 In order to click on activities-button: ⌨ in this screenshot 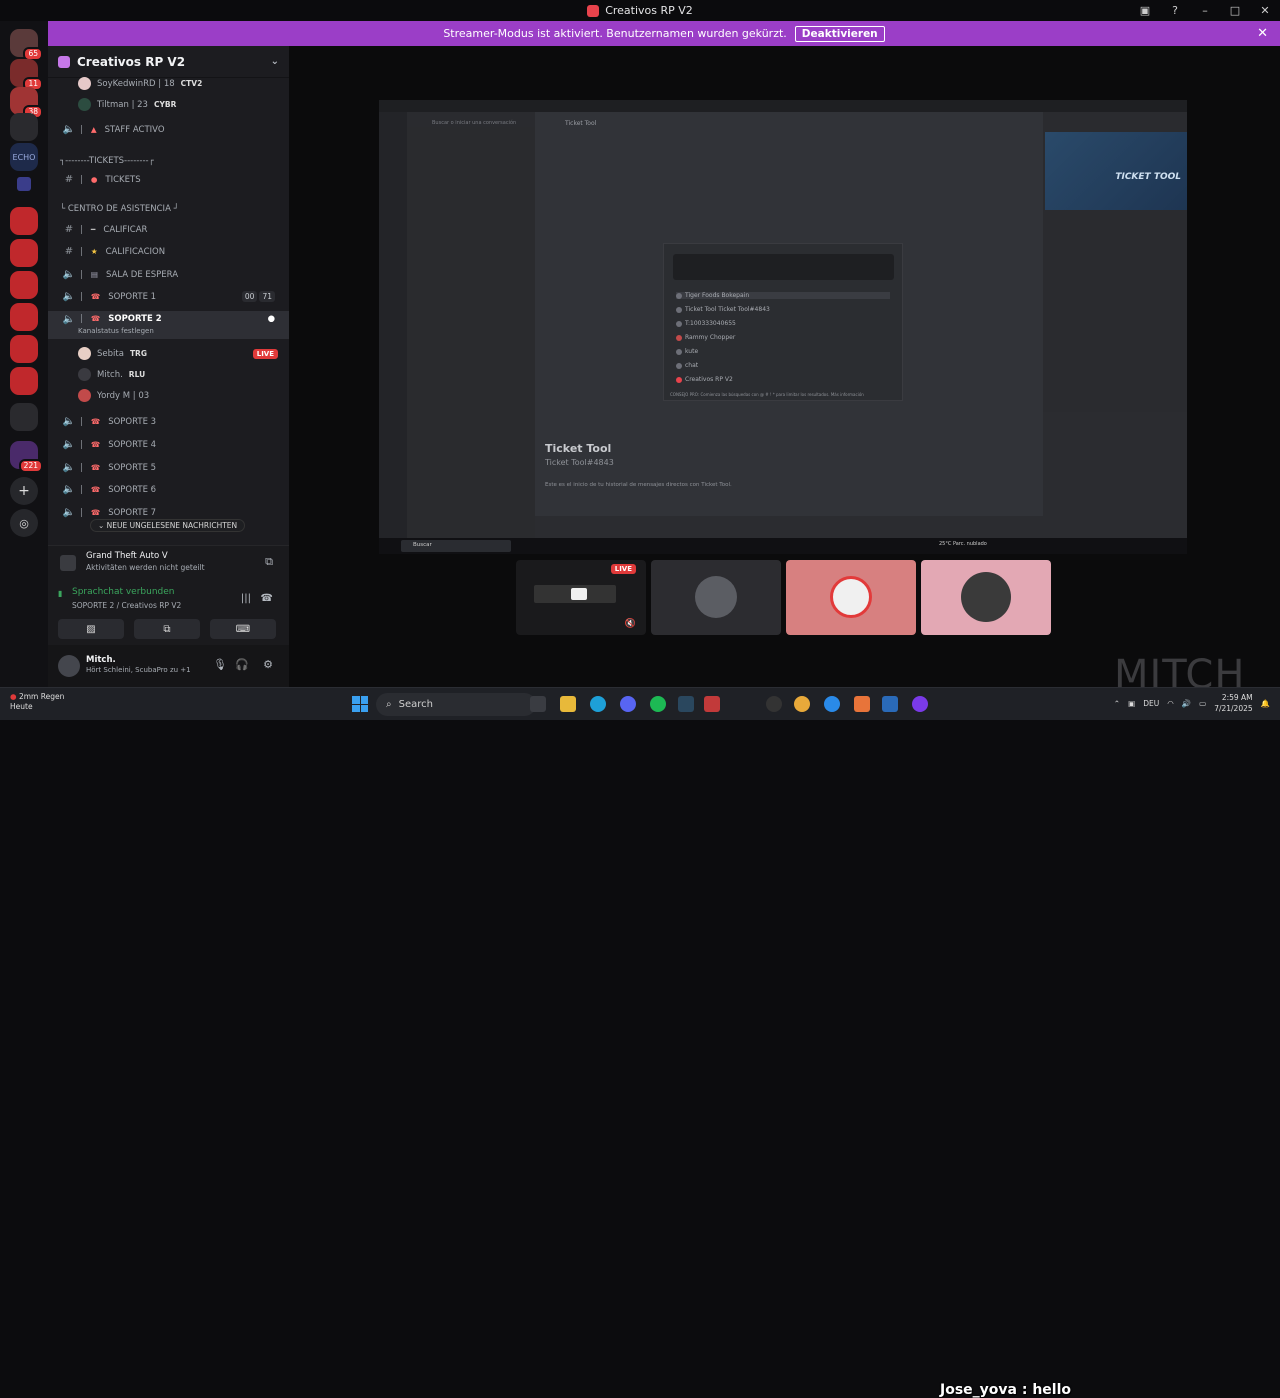, I will do `click(243, 629)`.